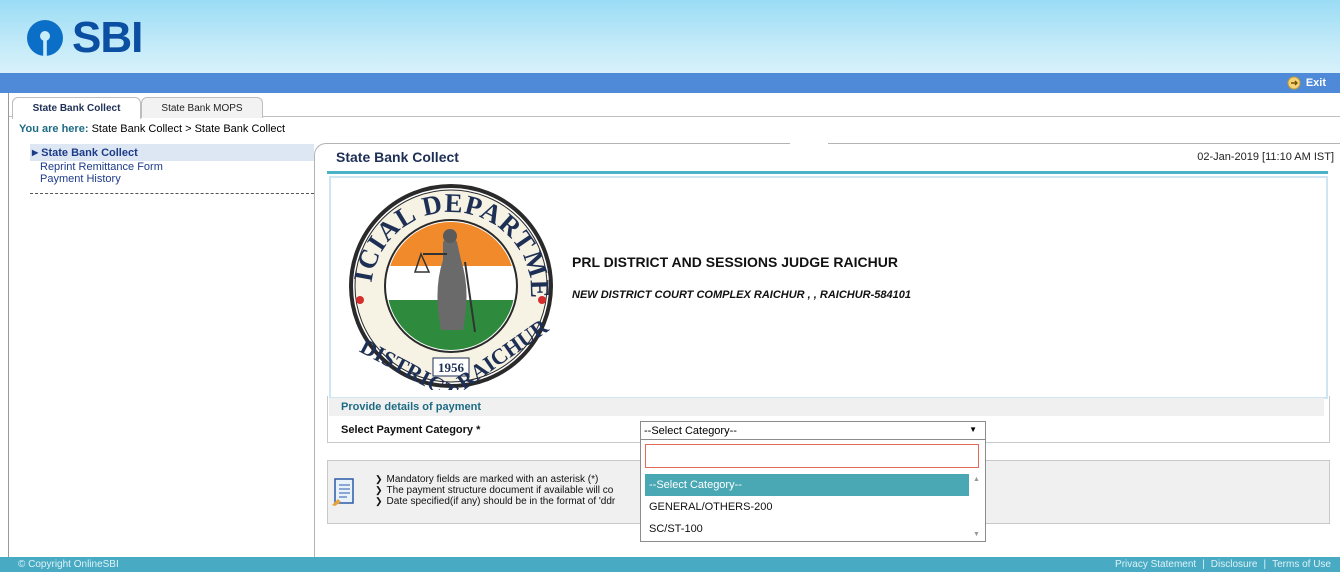 The width and height of the screenshot is (1340, 572). I want to click on sidebar-item-state-bank-collect: ▶ State Bank Collect, so click(172, 152).